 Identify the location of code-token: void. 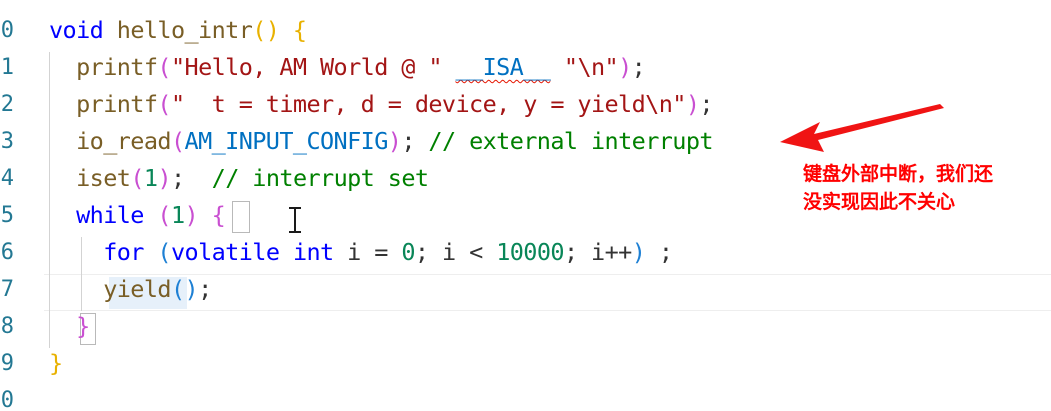
(76, 30).